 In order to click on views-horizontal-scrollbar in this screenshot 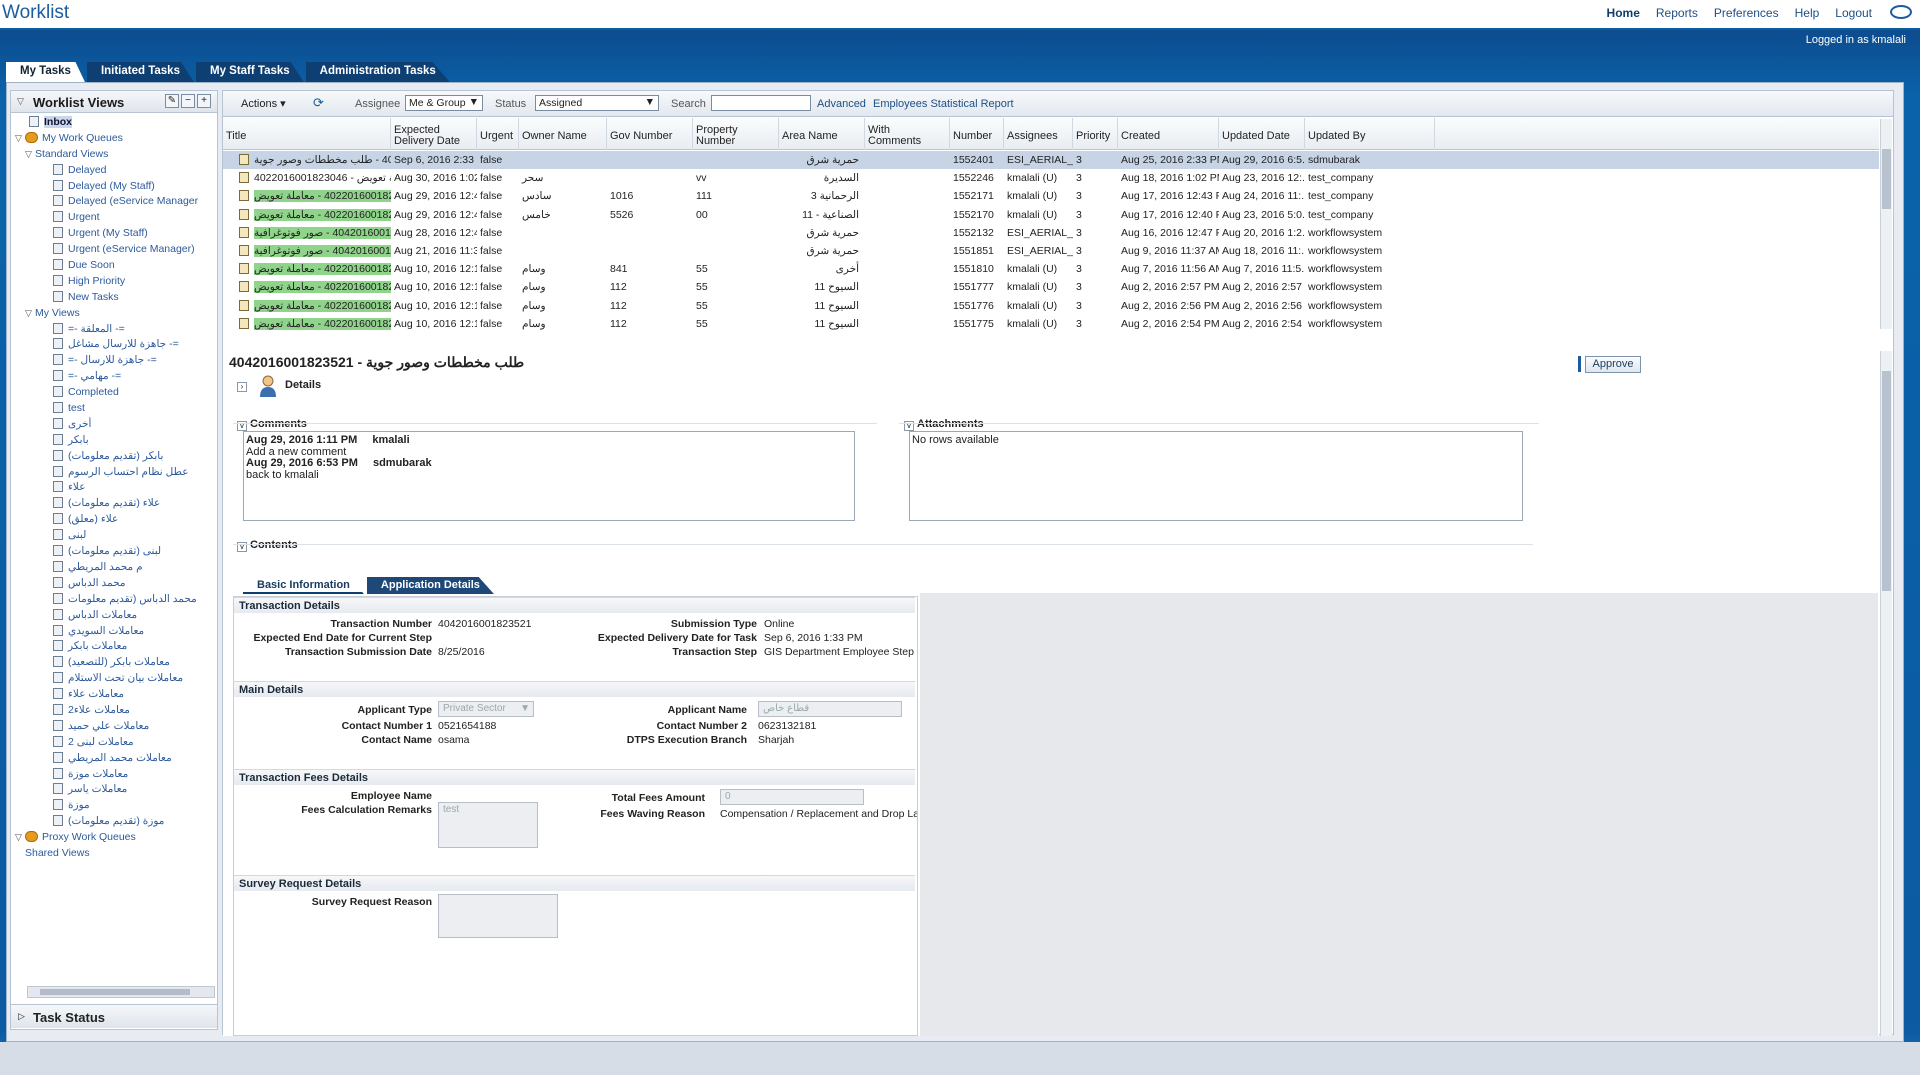, I will do `click(121, 992)`.